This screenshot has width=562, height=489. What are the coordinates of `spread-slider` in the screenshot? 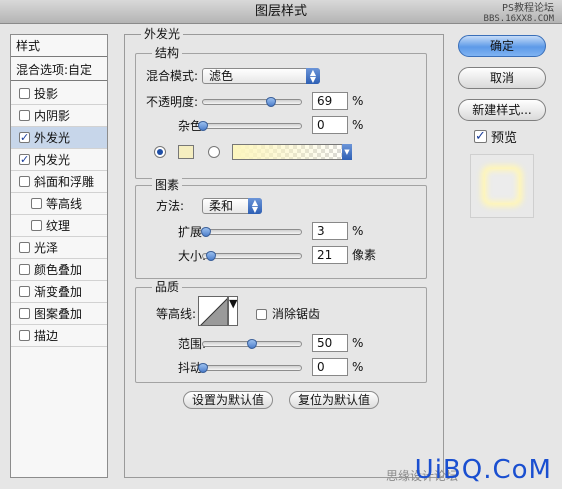 It's located at (251, 232).